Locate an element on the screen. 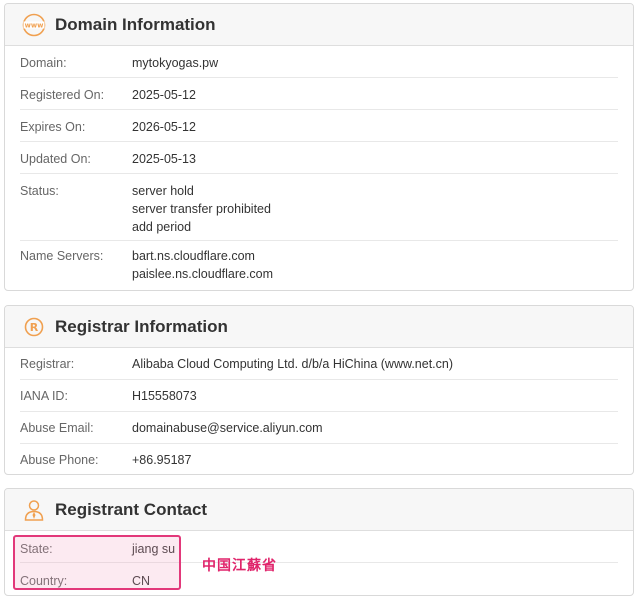  row-value: 2025-05-13 is located at coordinates (164, 161).